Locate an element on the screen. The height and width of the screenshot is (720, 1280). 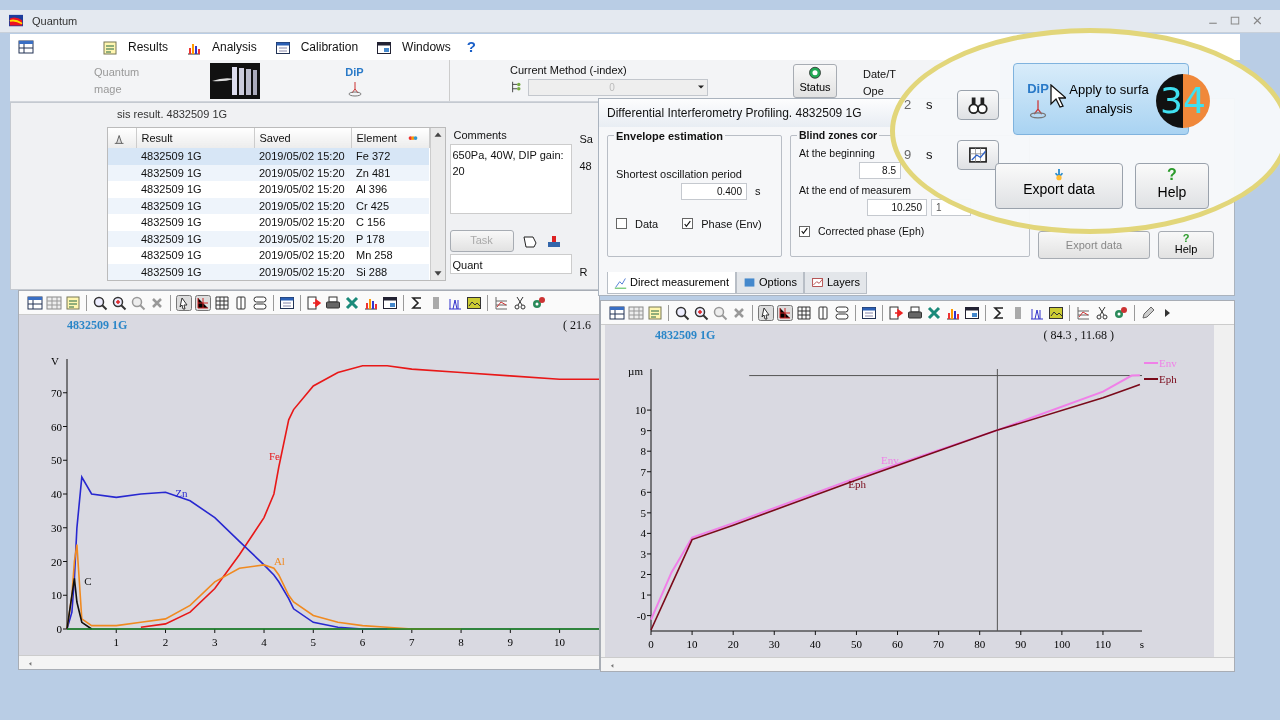
panel-label: Comments is located at coordinates (480, 135).